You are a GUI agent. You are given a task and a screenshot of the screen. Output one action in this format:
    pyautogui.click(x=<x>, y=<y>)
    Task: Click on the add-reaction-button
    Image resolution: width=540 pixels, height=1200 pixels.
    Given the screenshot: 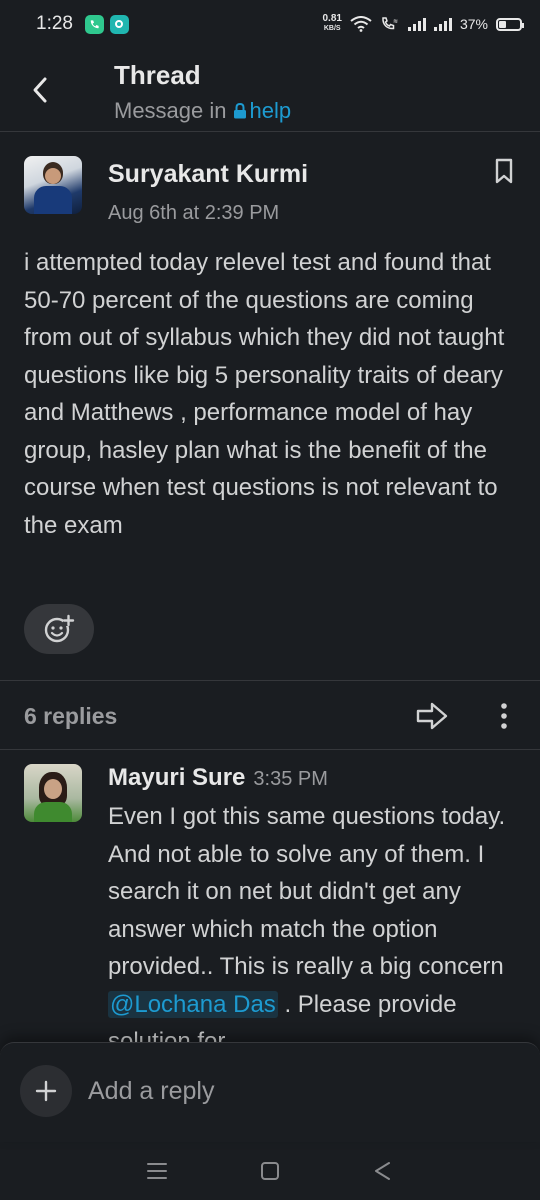 What is the action you would take?
    pyautogui.click(x=59, y=629)
    